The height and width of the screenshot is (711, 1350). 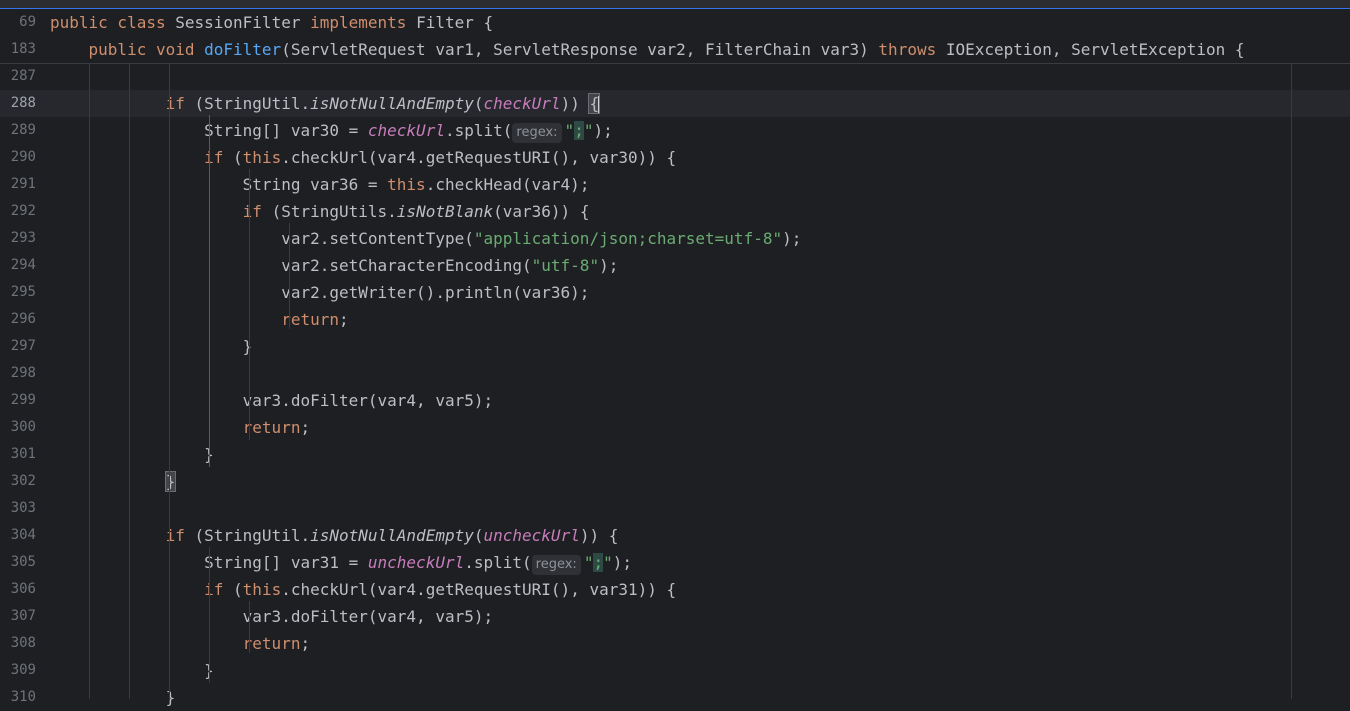 I want to click on line-number: 308, so click(x=18, y=643).